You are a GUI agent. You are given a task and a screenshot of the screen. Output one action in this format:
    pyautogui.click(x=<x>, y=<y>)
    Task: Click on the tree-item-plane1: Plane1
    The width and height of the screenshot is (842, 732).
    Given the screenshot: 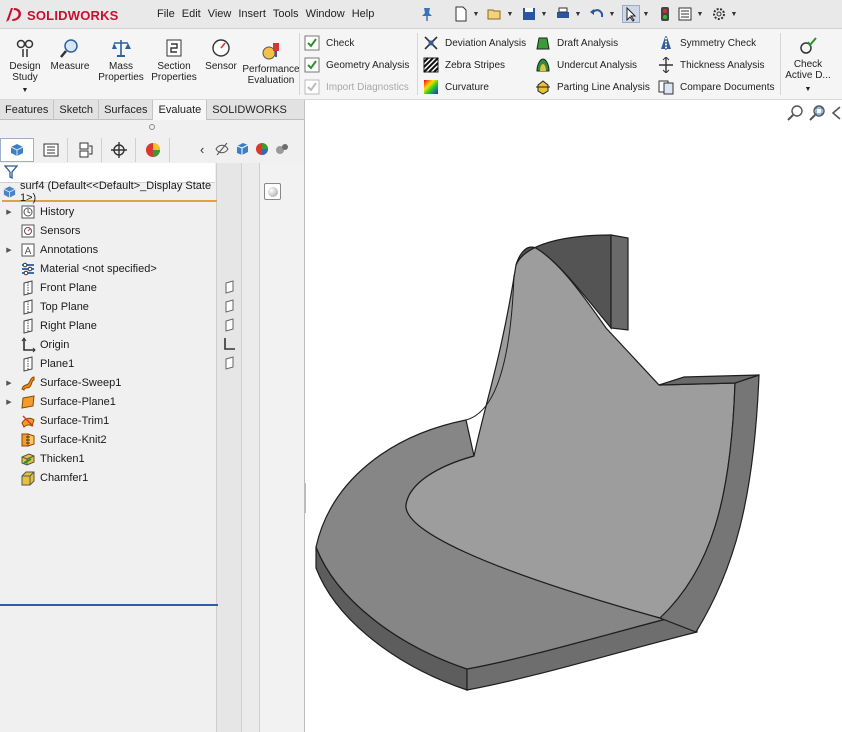 What is the action you would take?
    pyautogui.click(x=108, y=363)
    